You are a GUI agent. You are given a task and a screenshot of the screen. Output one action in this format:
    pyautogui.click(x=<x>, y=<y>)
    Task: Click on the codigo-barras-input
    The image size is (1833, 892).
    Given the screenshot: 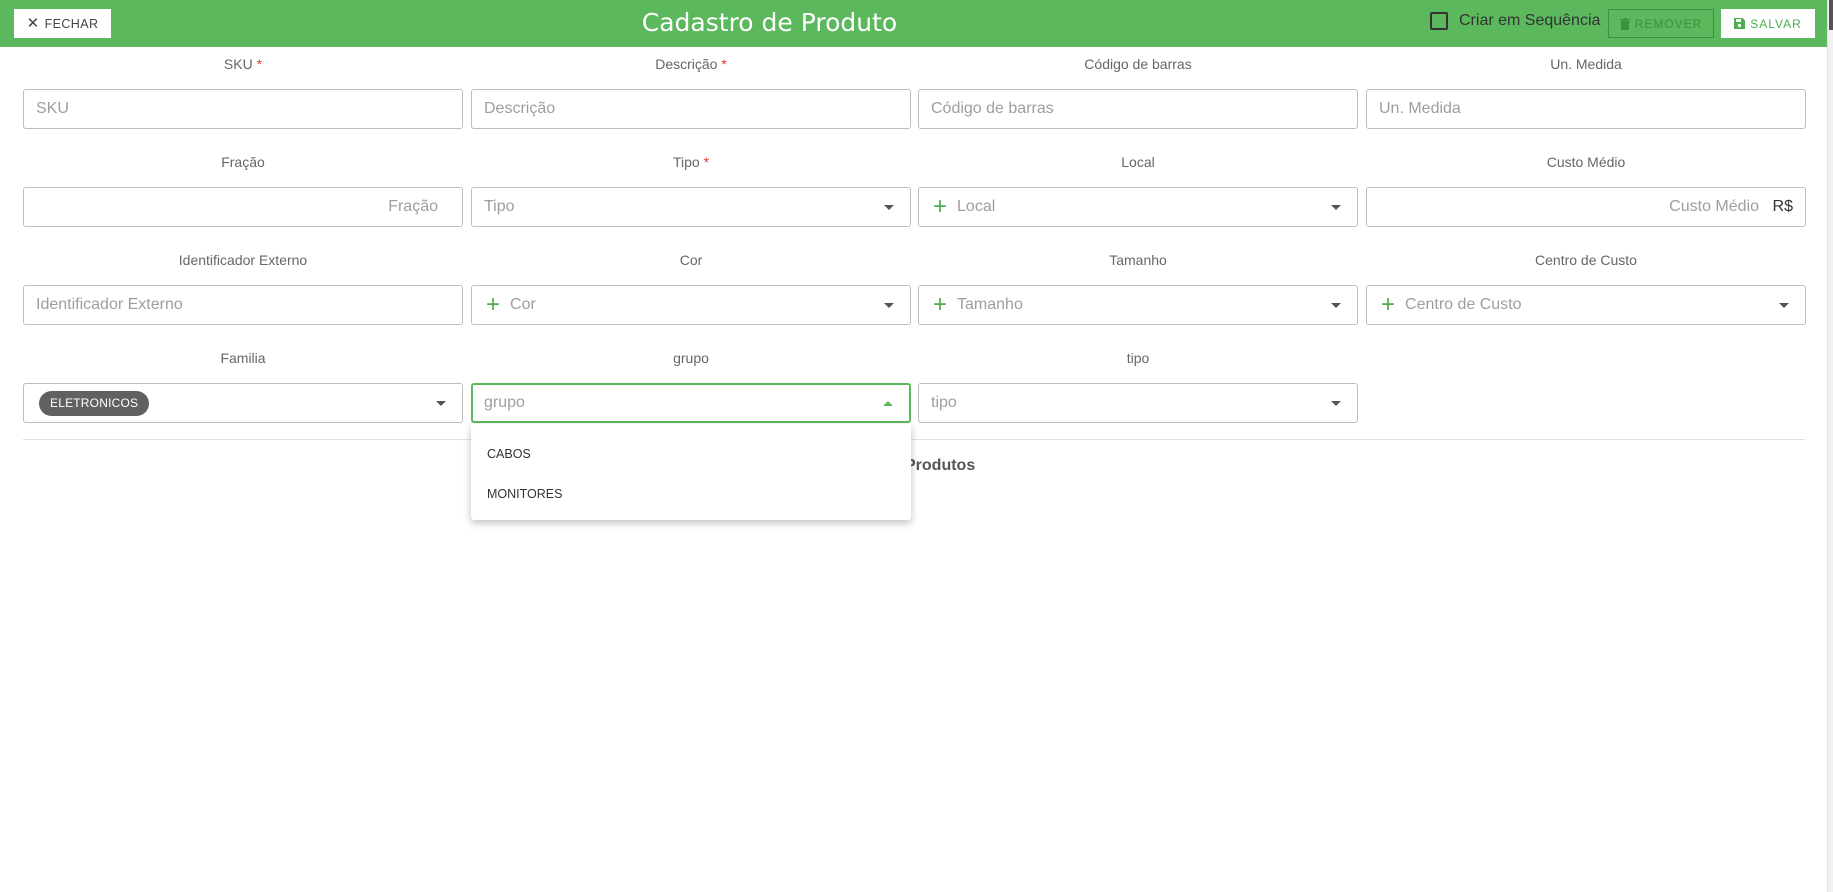 What is the action you would take?
    pyautogui.click(x=1138, y=109)
    